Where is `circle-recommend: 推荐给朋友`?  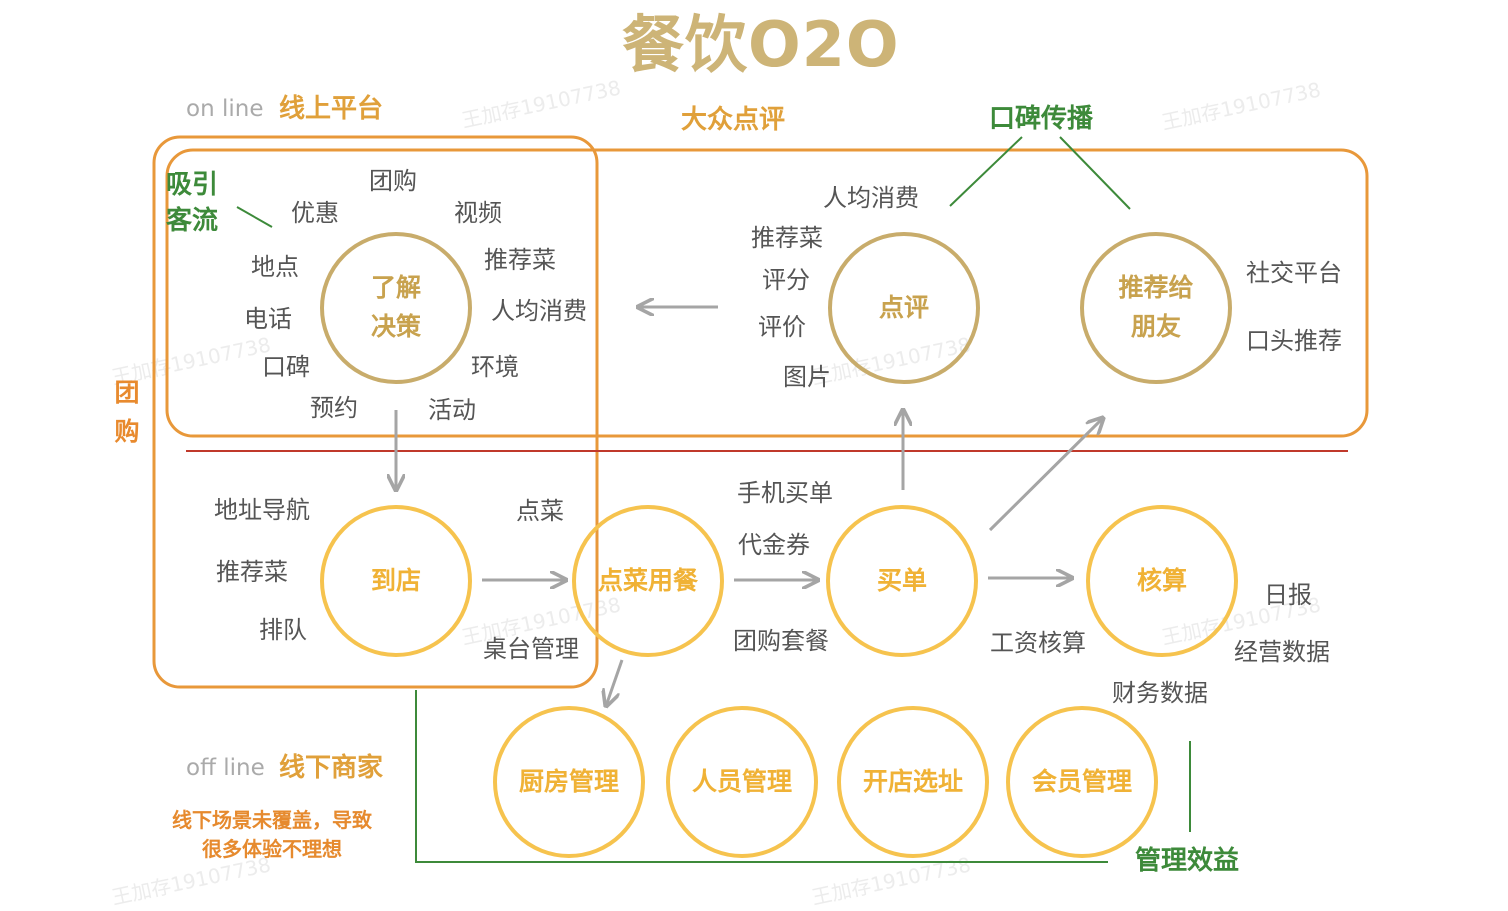
circle-recommend: 推荐给朋友 is located at coordinates (1156, 308).